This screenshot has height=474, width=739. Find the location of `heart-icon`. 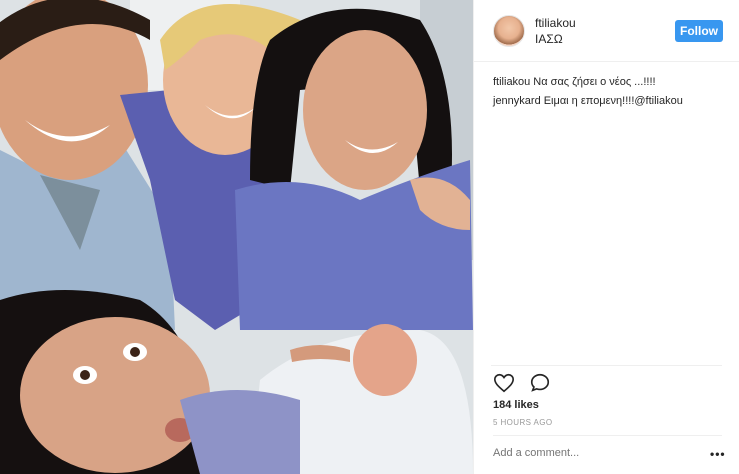

heart-icon is located at coordinates (504, 383).